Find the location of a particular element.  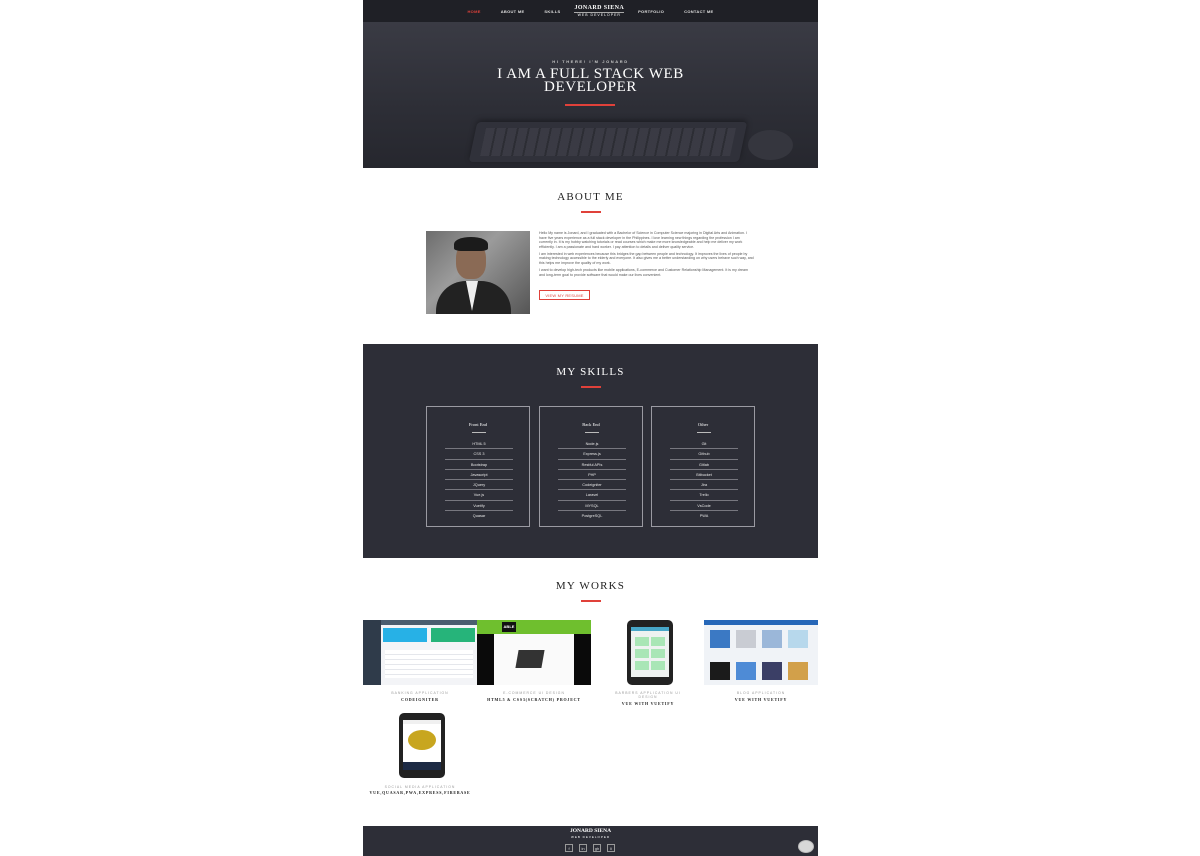

skill-item: Bitbucket is located at coordinates (704, 475).